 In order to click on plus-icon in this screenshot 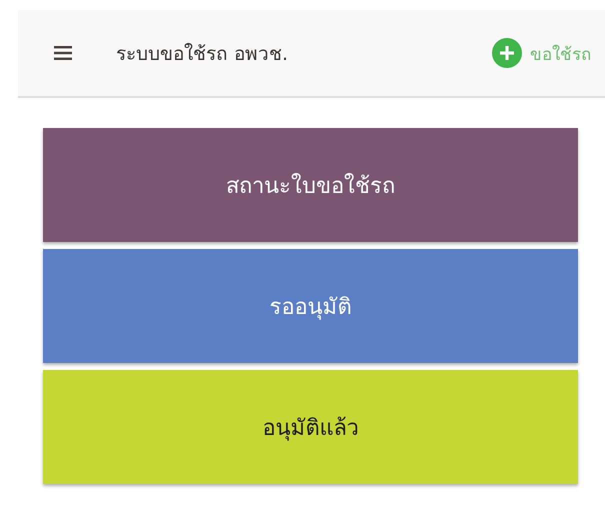, I will do `click(507, 53)`.